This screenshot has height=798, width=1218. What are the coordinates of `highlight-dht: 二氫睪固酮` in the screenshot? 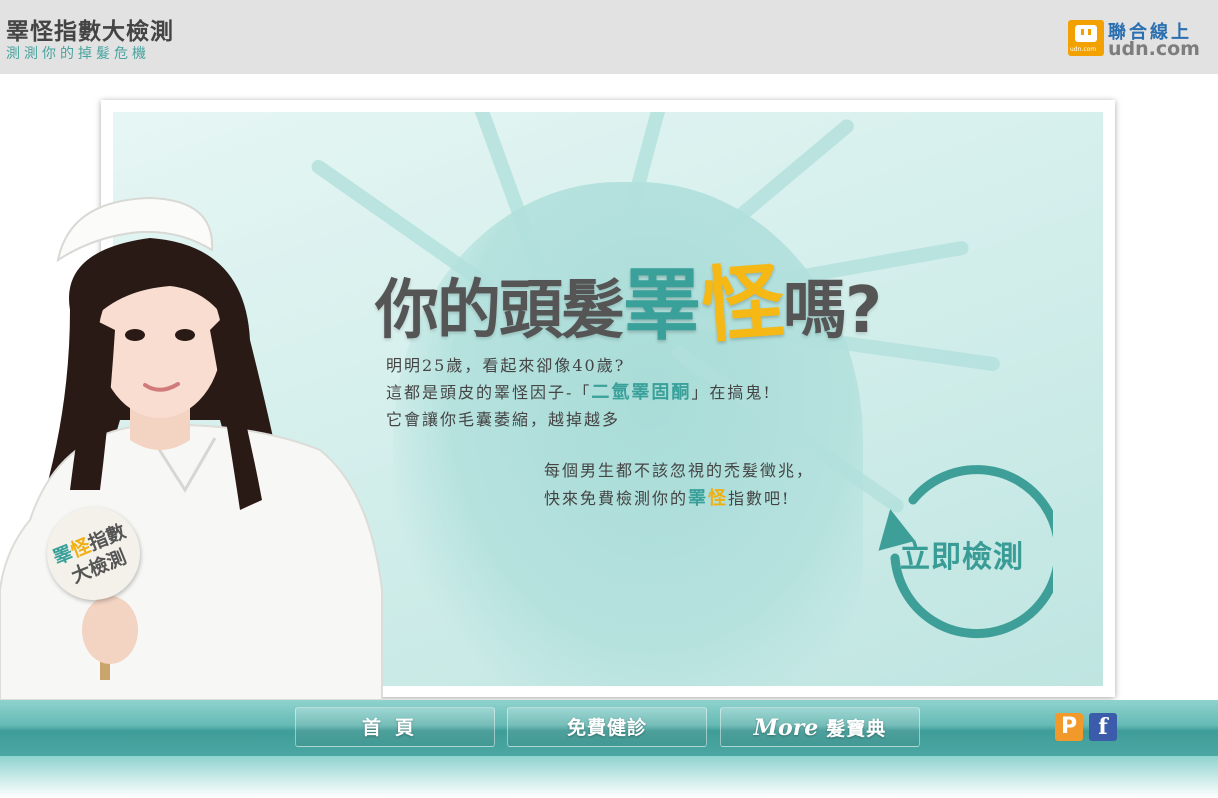 It's located at (641, 392).